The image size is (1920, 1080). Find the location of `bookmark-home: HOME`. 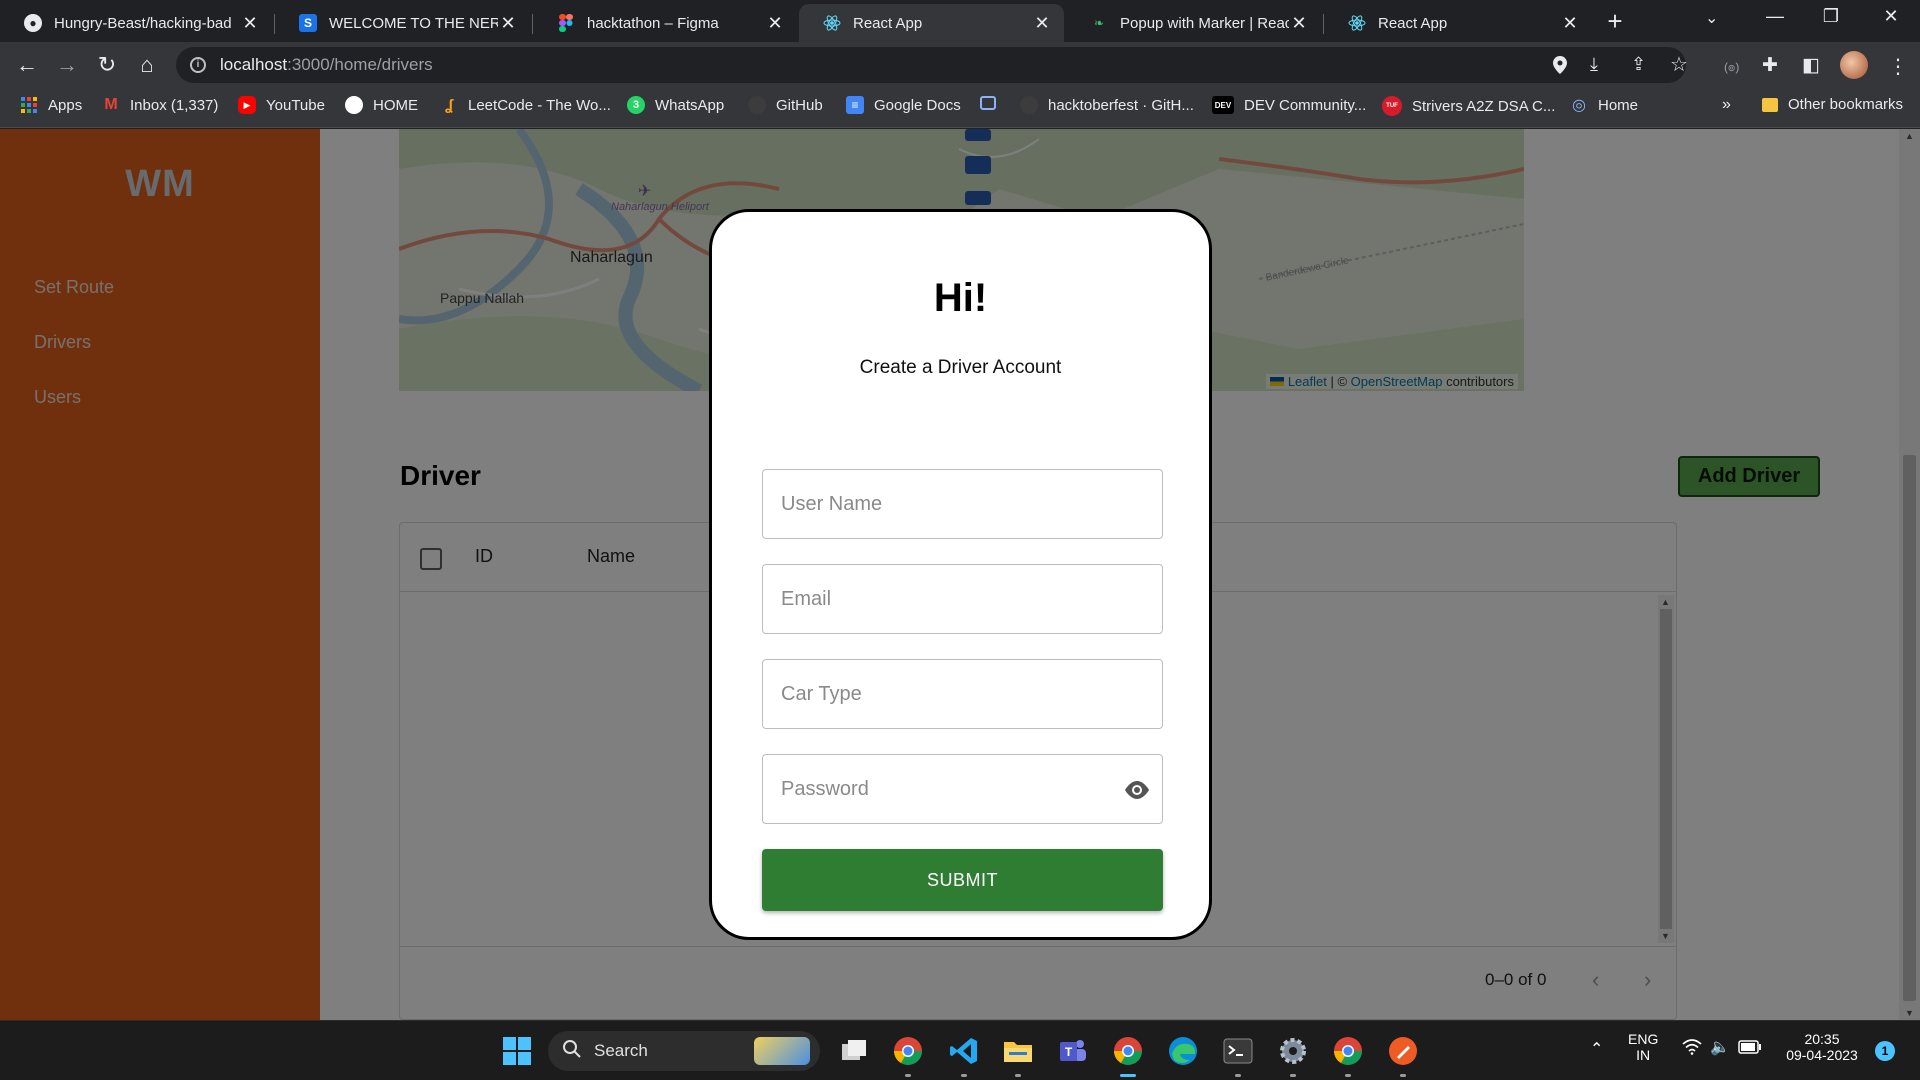

bookmark-home: HOME is located at coordinates (381, 105).